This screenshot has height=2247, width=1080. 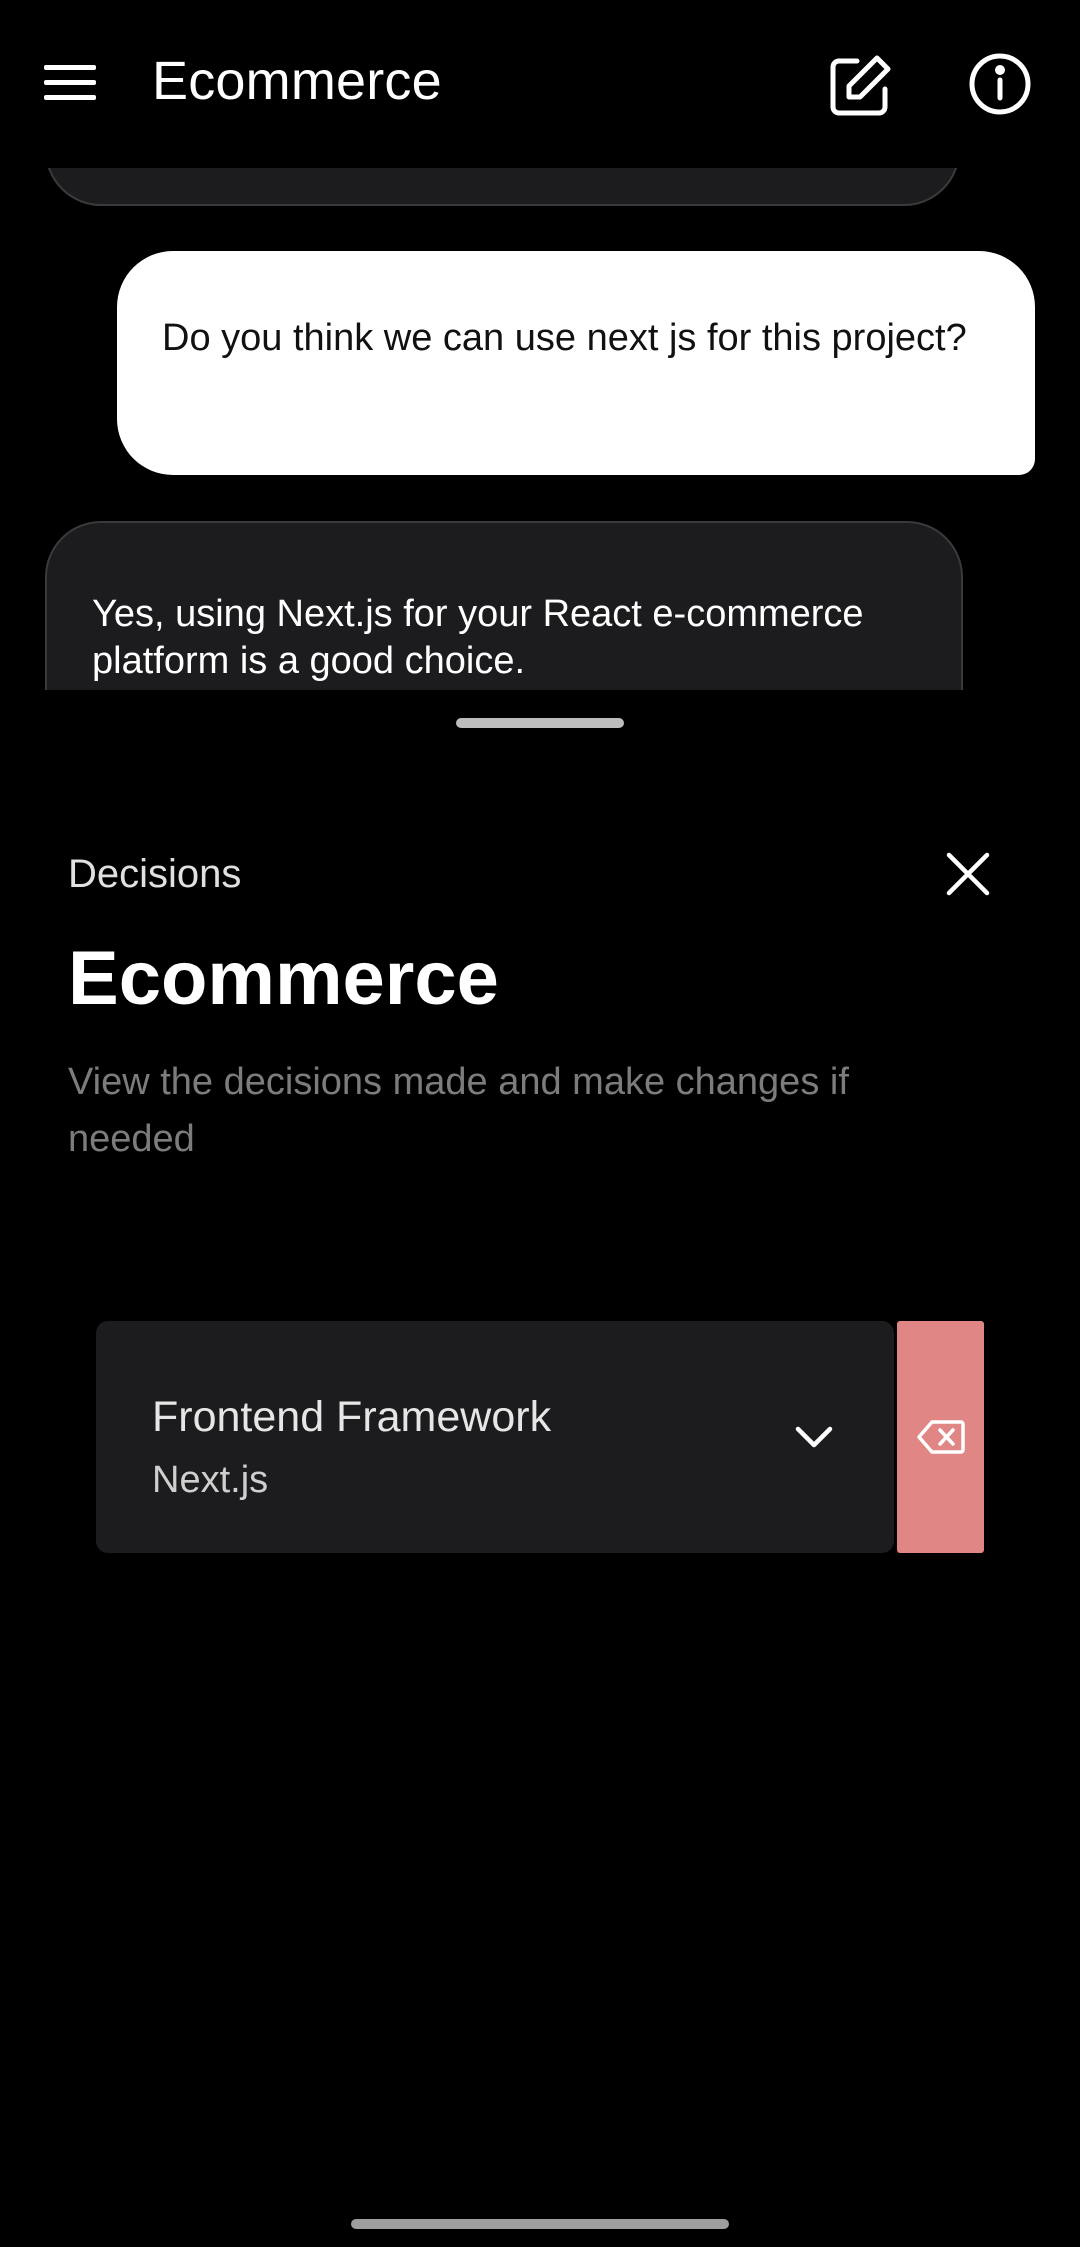 I want to click on sheet-title: Ecommerce, so click(x=283, y=978).